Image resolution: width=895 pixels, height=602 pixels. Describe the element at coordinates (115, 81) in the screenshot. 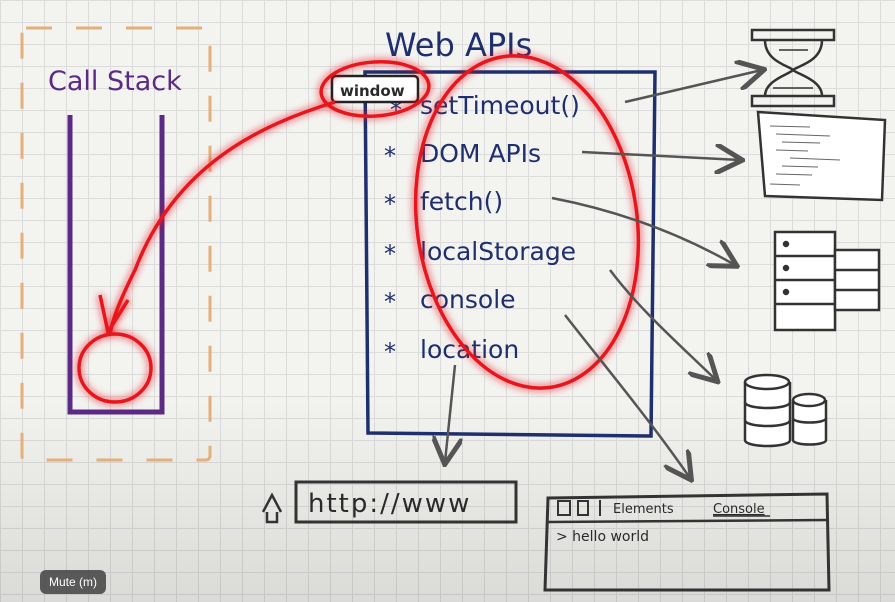

I see `call-stack-title: Call Stack` at that location.